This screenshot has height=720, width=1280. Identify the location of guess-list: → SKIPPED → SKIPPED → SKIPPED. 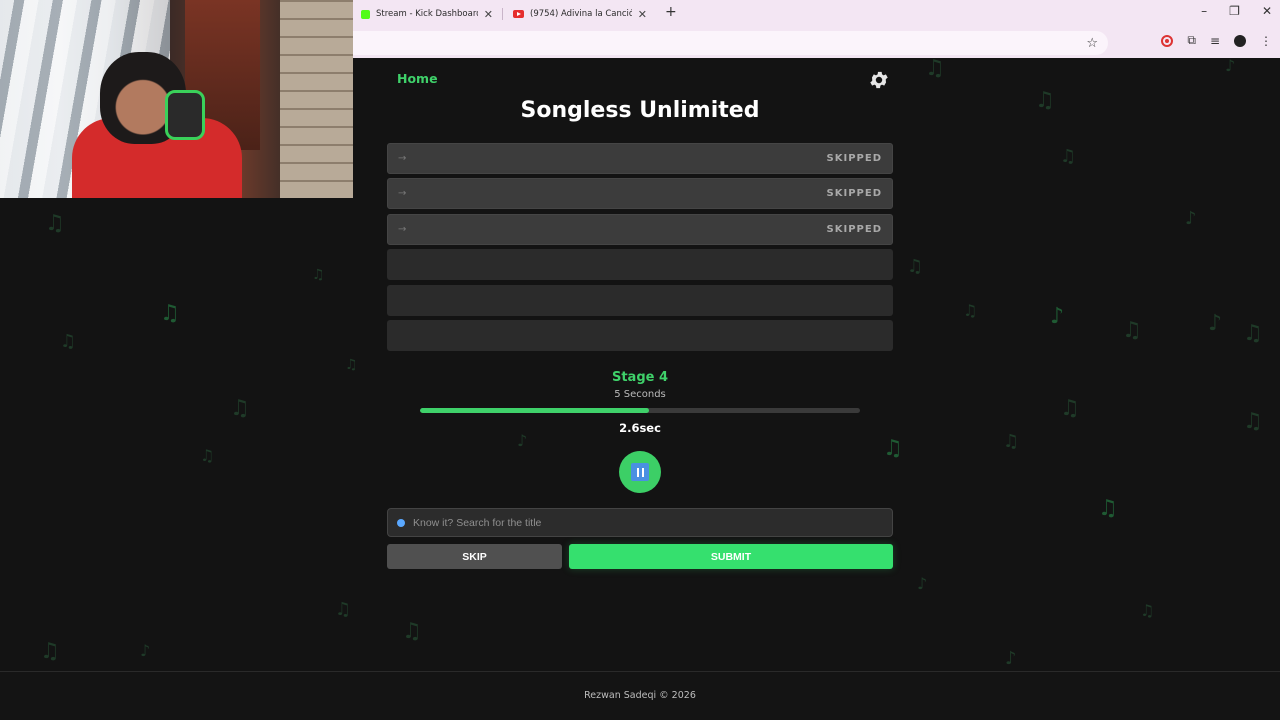
(640, 249).